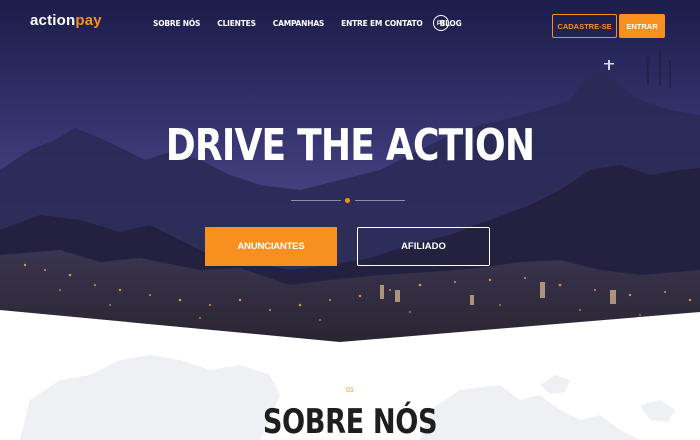  What do you see at coordinates (380, 200) in the screenshot?
I see `divider-line-right` at bounding box center [380, 200].